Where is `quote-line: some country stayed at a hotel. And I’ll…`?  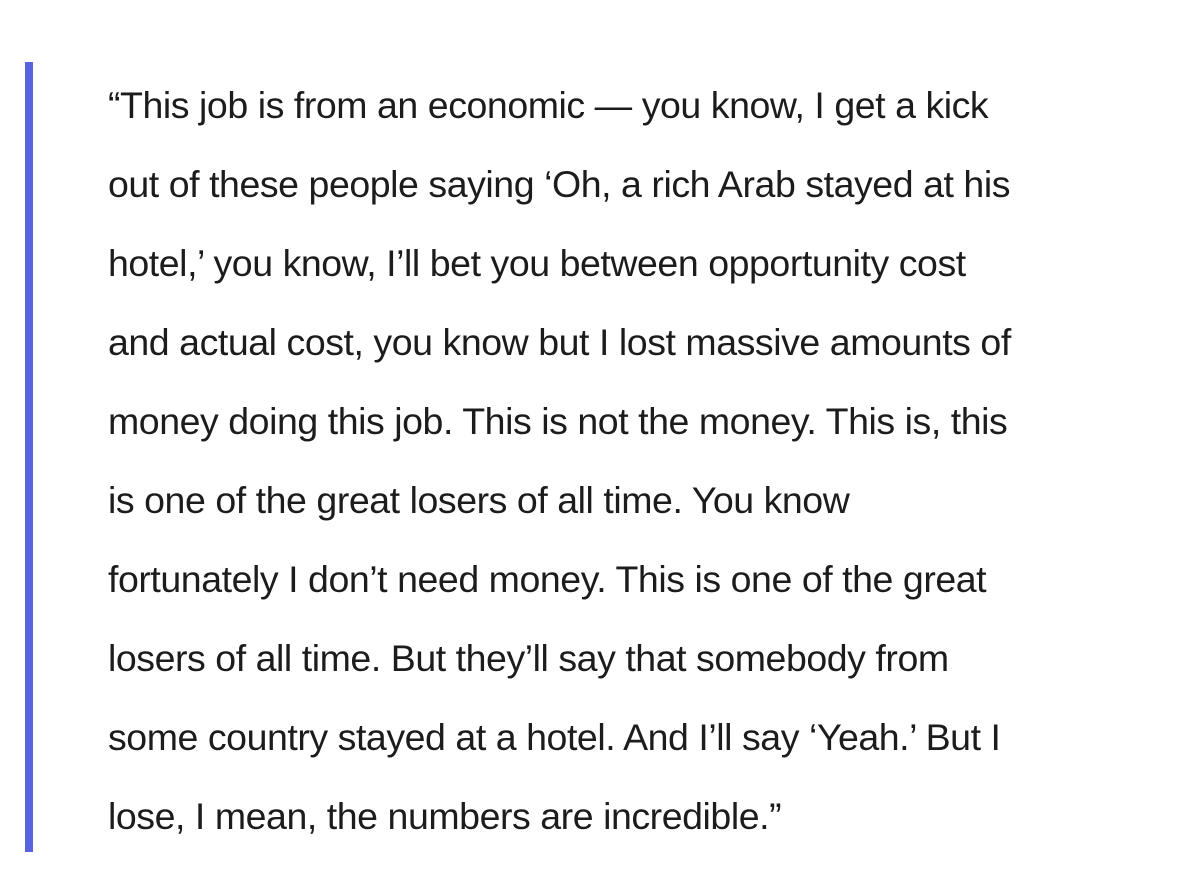
quote-line: some country stayed at a hotel. And I’ll… is located at coordinates (554, 737).